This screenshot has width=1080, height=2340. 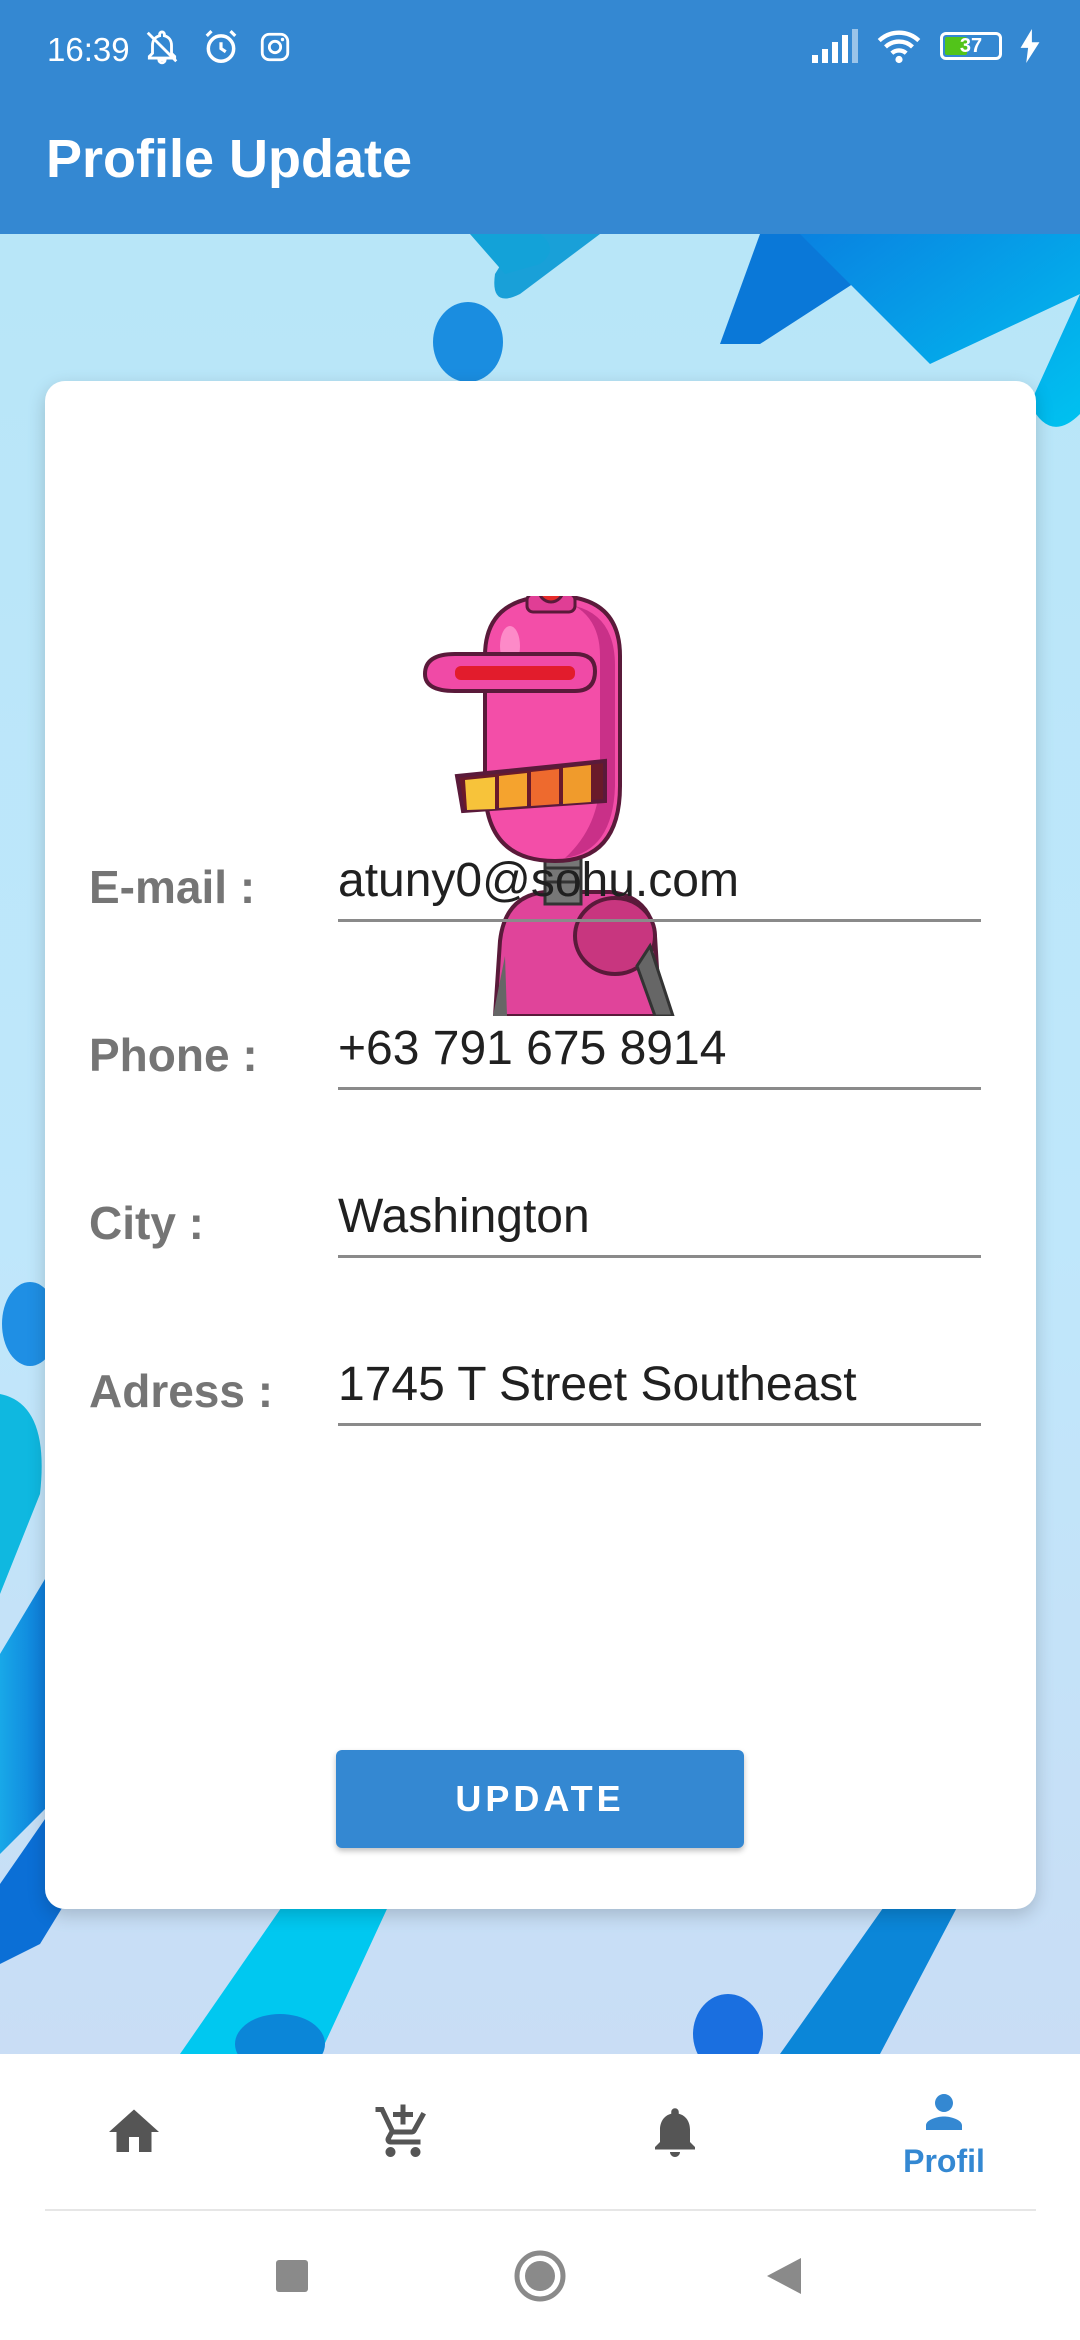 I want to click on page-title: Profile Update, so click(x=229, y=159).